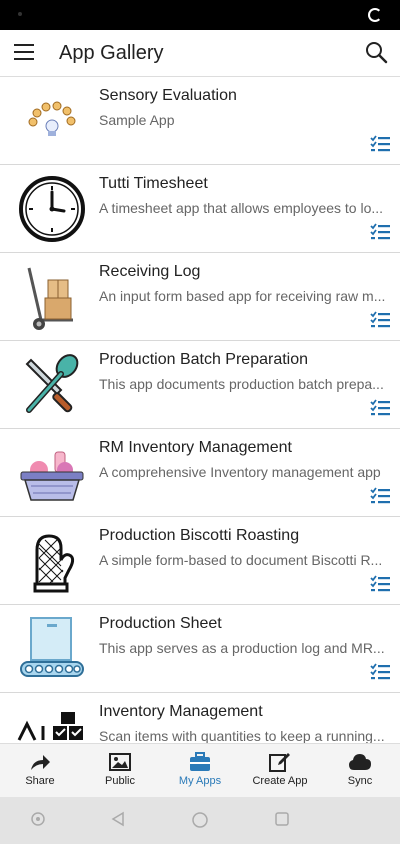 This screenshot has height=844, width=400. What do you see at coordinates (181, 711) in the screenshot?
I see `app-name: Inventory Management` at bounding box center [181, 711].